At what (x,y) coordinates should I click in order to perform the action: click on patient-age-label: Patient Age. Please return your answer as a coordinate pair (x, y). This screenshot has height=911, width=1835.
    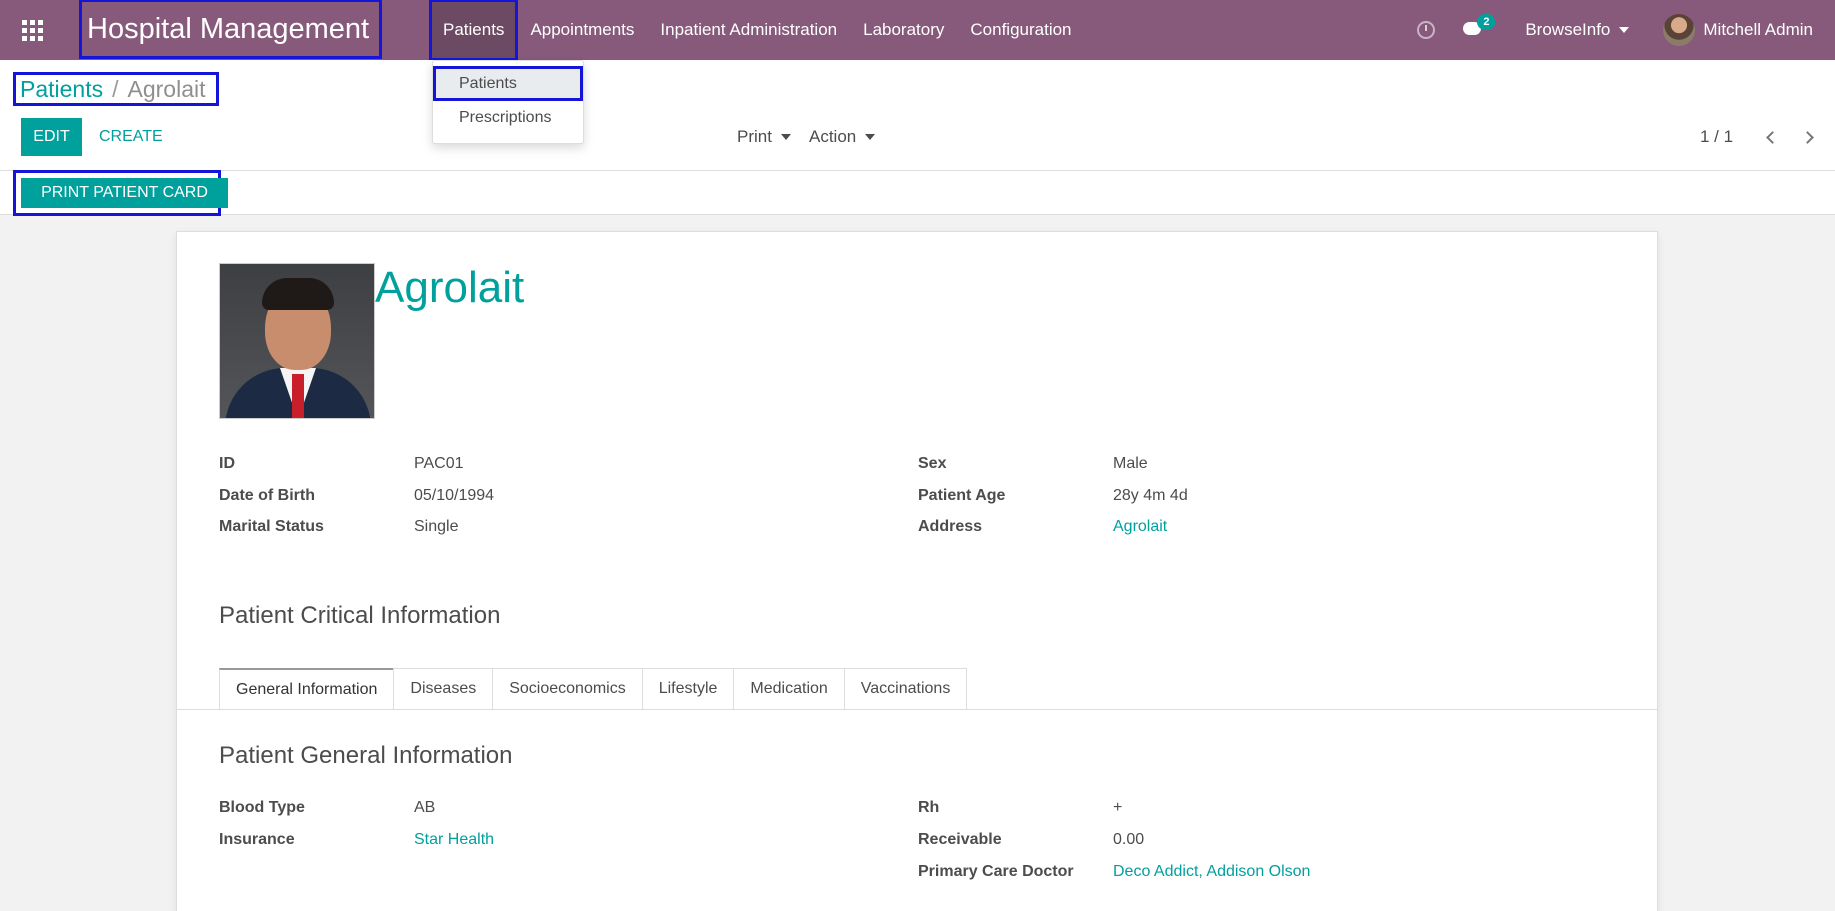
    Looking at the image, I should click on (962, 495).